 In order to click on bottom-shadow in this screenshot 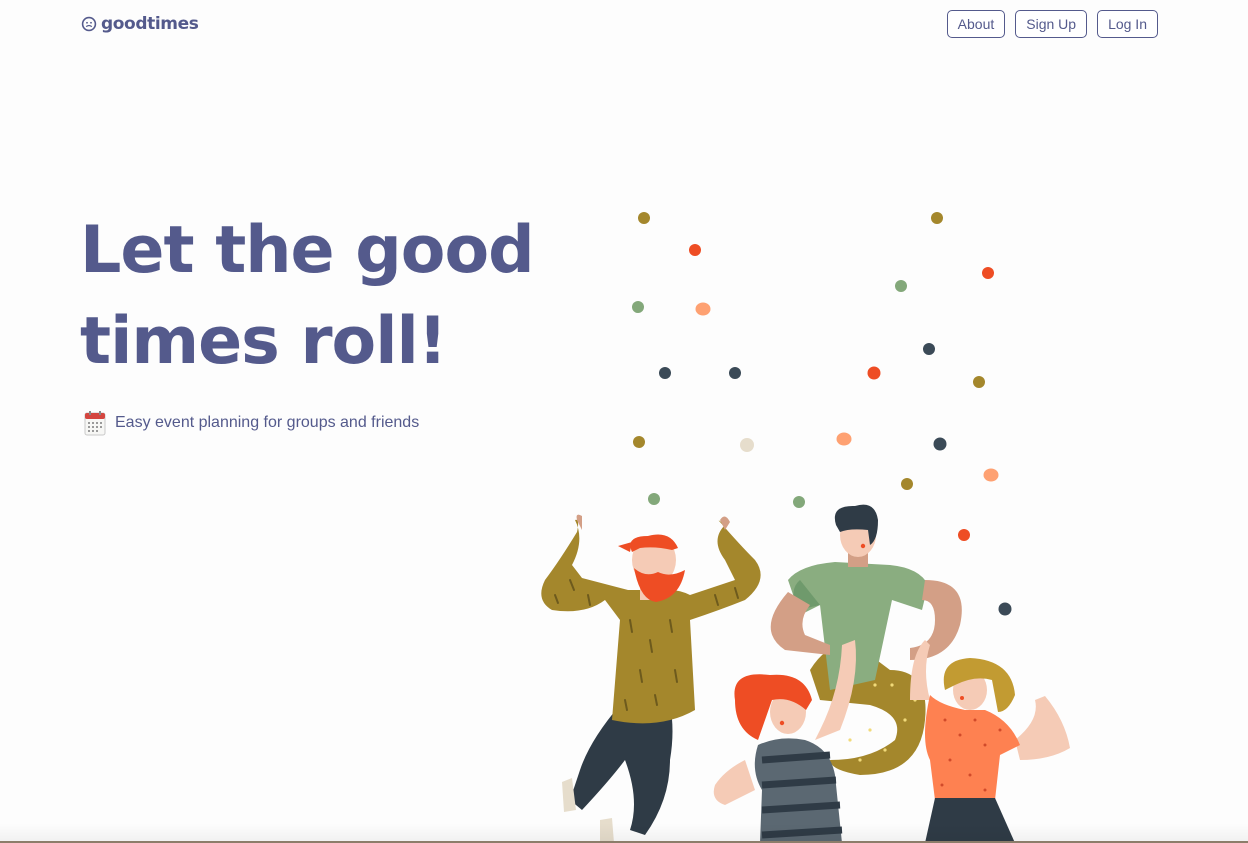, I will do `click(624, 833)`.